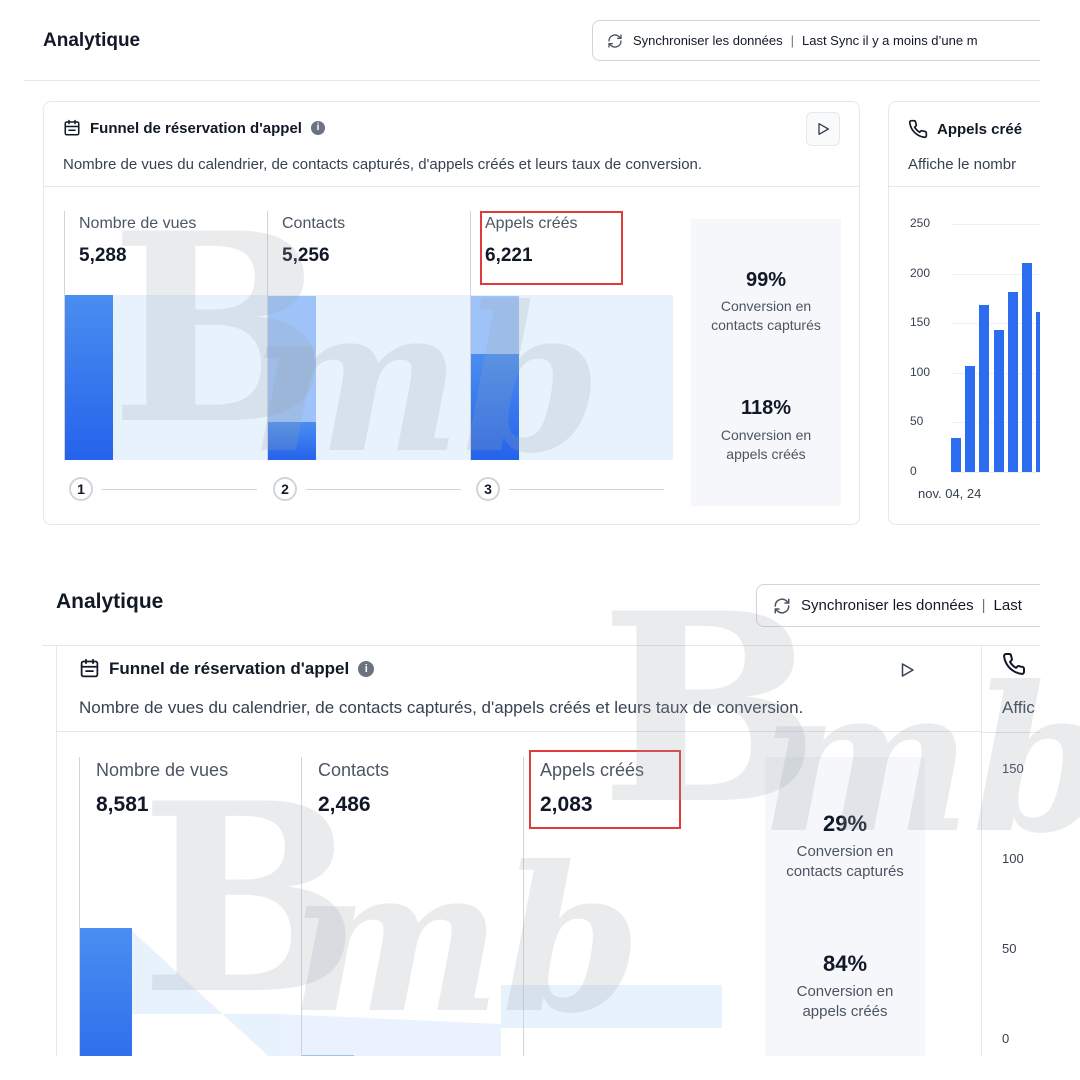 This screenshot has height=1080, width=1080. What do you see at coordinates (964, 357) in the screenshot?
I see `calls-bar-chart: 250 200 150 100 50 0 nov. 04, 24` at bounding box center [964, 357].